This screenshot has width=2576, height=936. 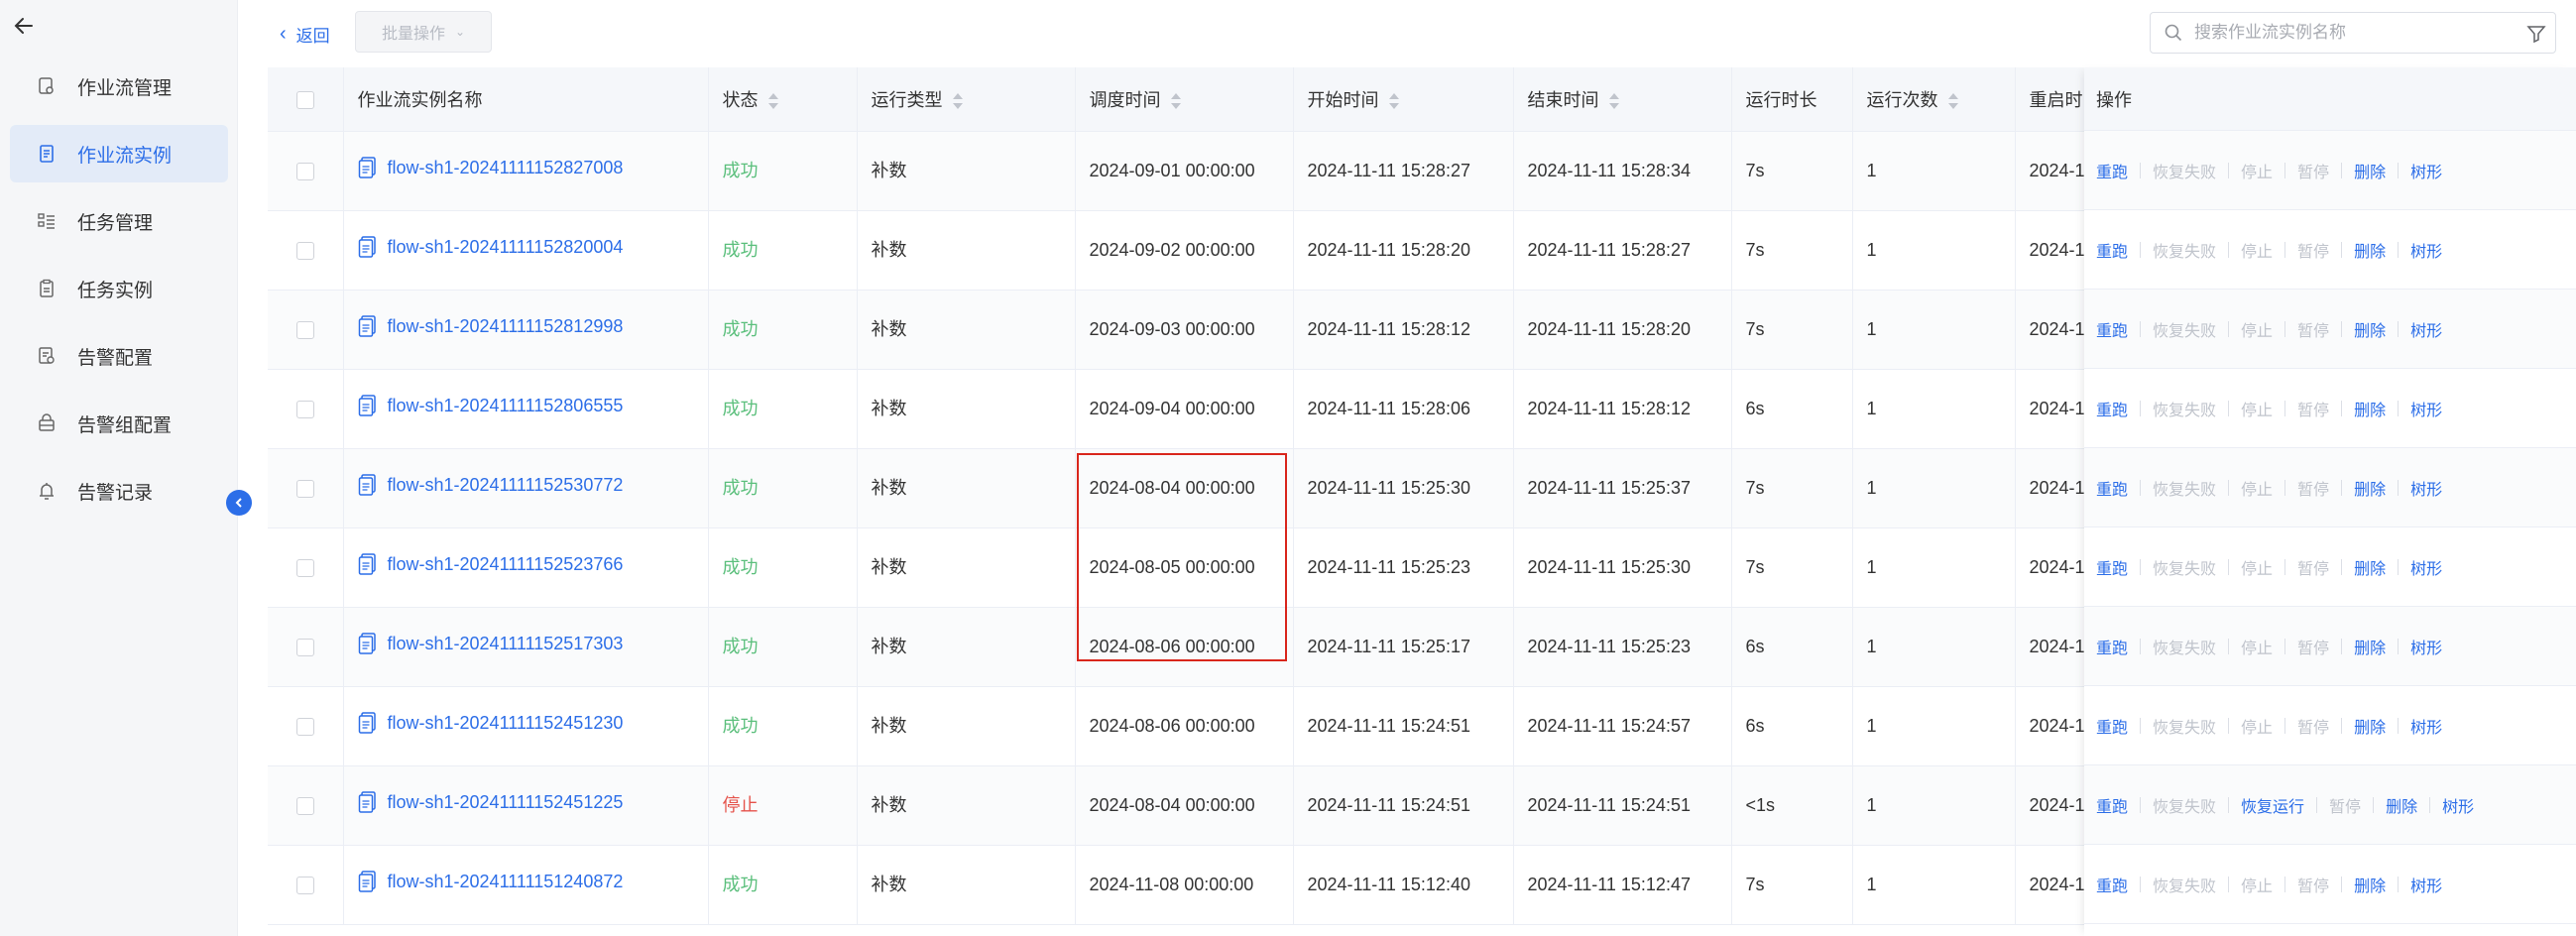 What do you see at coordinates (966, 99) in the screenshot?
I see `column-header-run-type: 运行类型` at bounding box center [966, 99].